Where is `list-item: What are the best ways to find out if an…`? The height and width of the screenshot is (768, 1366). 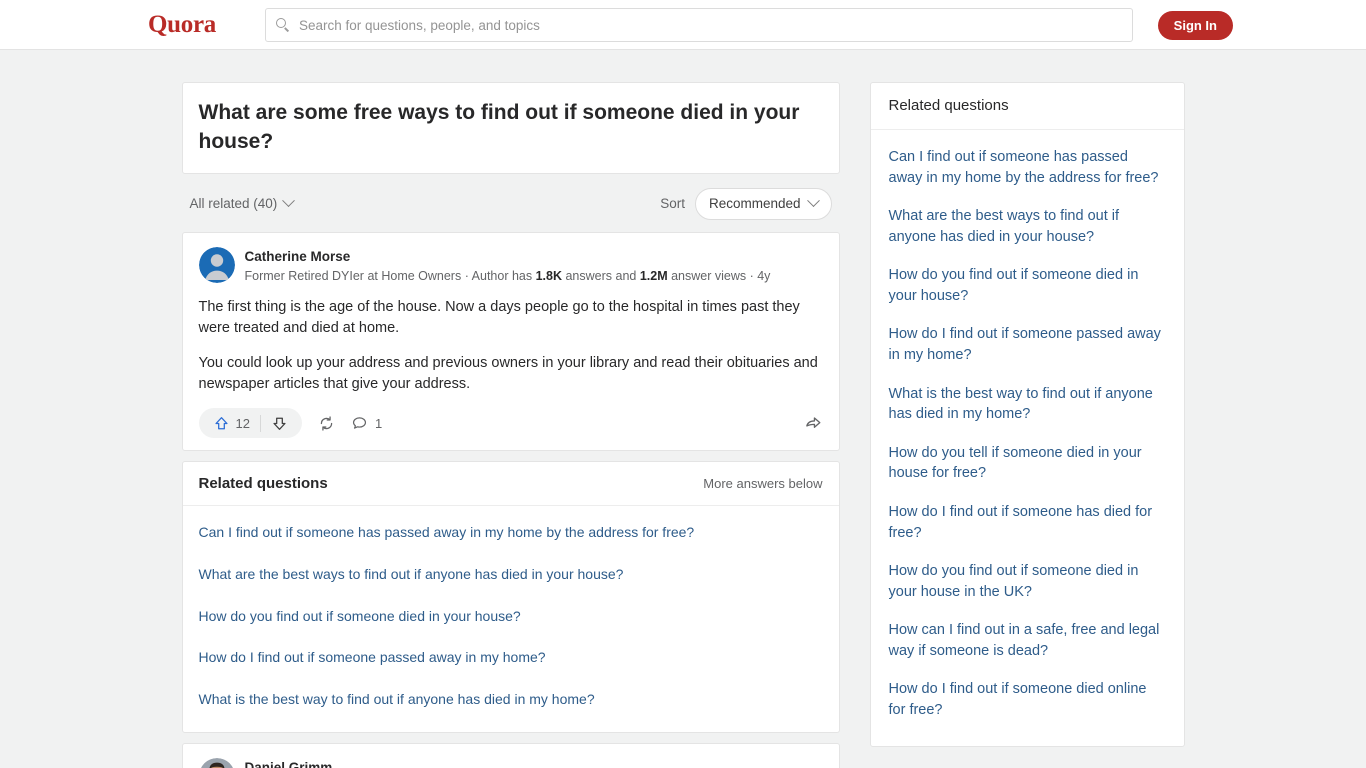 list-item: What are the best ways to find out if an… is located at coordinates (511, 575).